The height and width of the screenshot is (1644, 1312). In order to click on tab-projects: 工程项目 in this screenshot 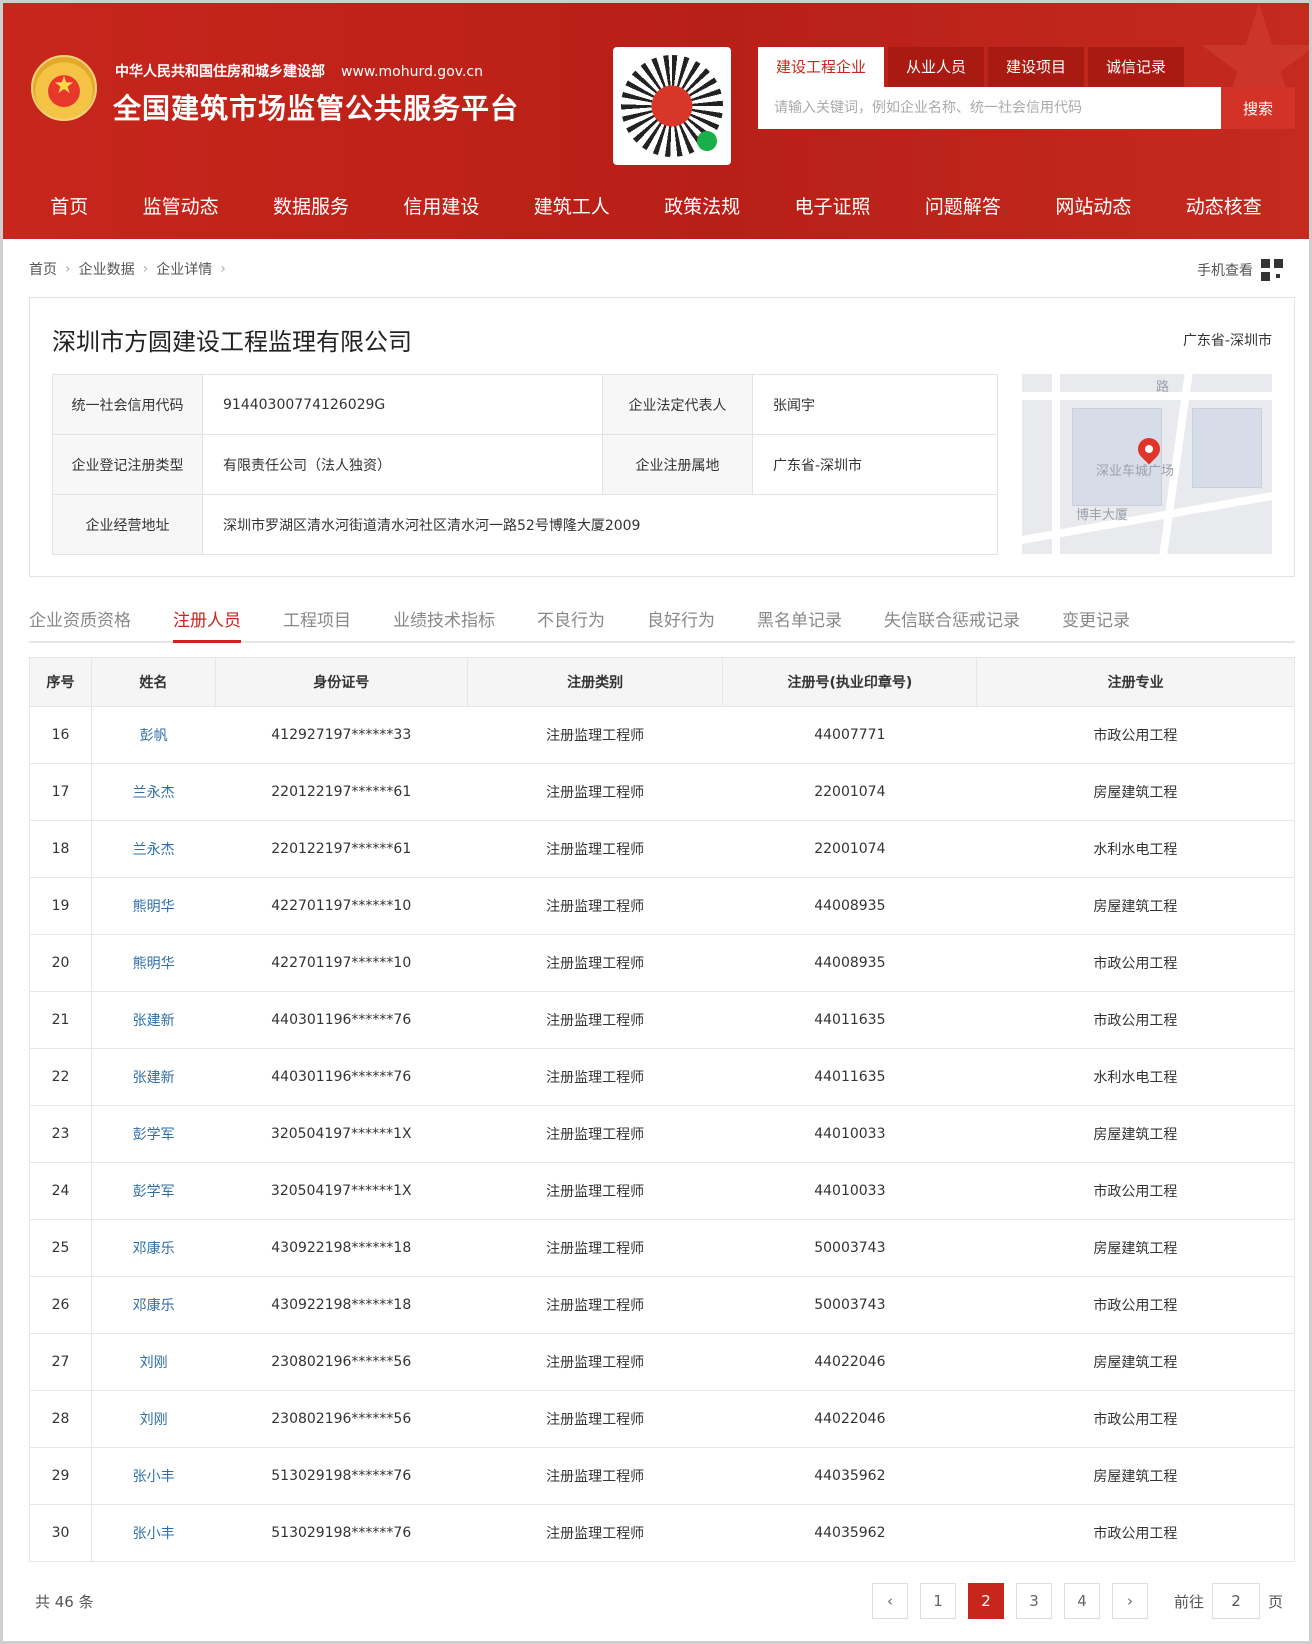, I will do `click(317, 622)`.